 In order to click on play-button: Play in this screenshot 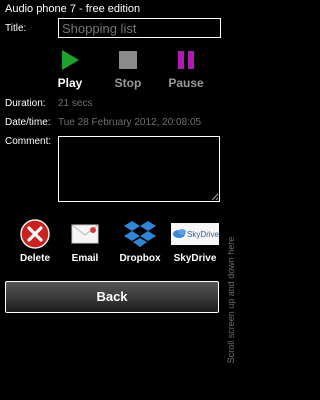, I will do `click(70, 69)`.